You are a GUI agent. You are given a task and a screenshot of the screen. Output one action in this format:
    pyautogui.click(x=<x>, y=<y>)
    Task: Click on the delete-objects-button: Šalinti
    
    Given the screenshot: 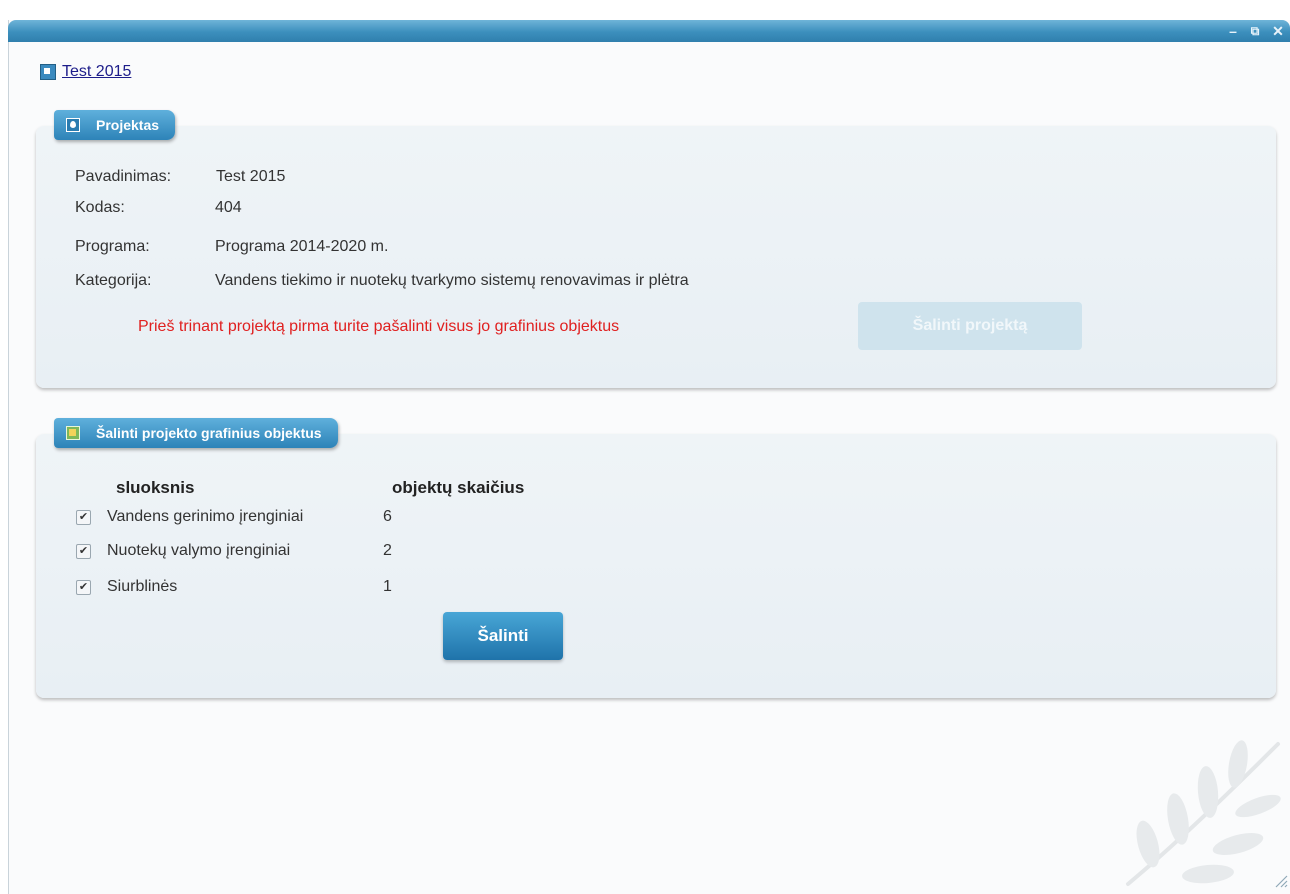 What is the action you would take?
    pyautogui.click(x=503, y=636)
    